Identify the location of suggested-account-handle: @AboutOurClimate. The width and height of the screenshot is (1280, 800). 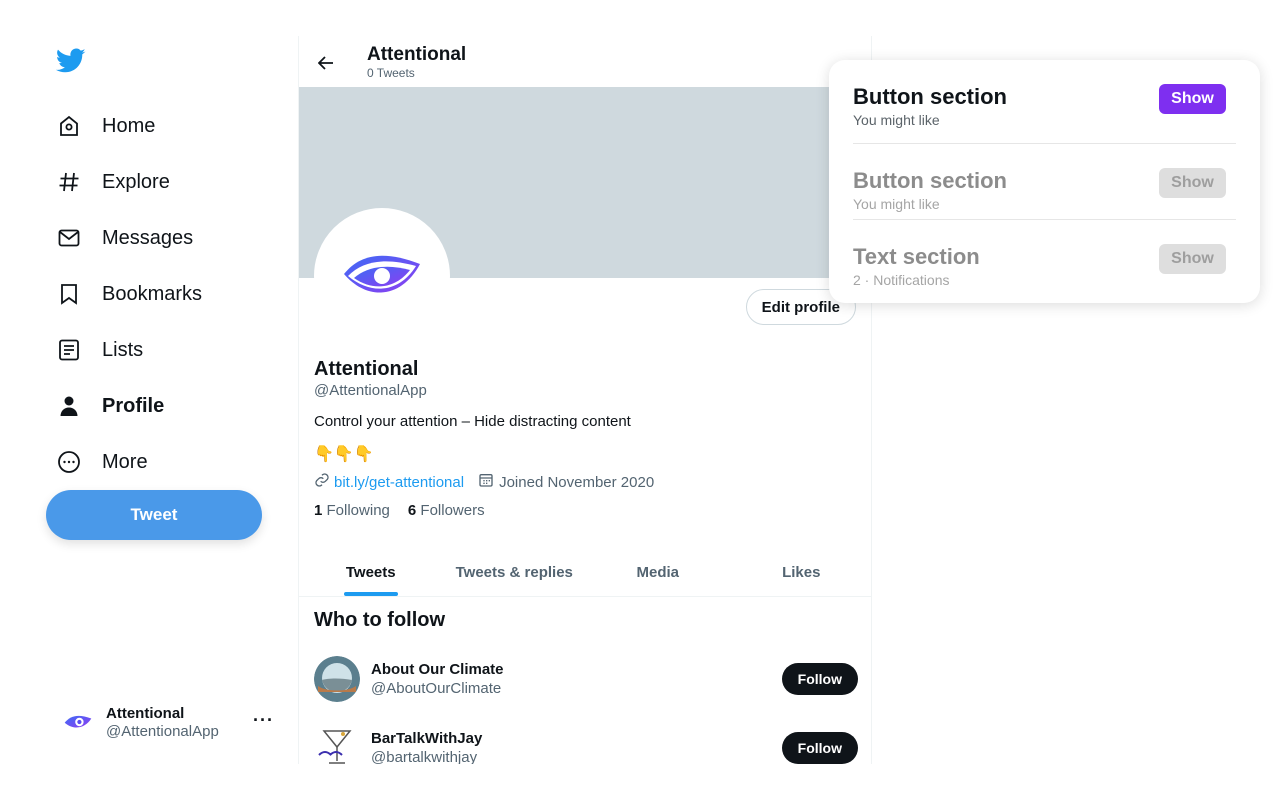
(436, 688).